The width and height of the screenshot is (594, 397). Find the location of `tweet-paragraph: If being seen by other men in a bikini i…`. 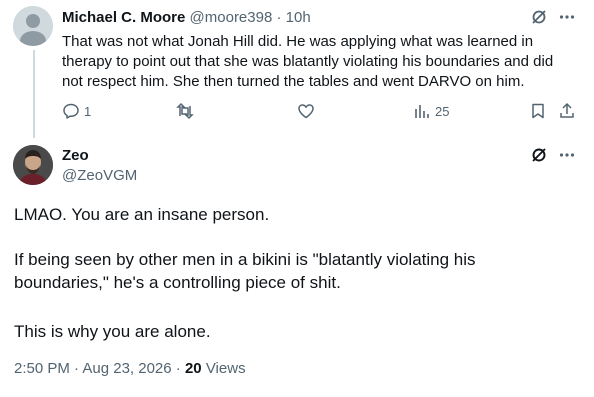

tweet-paragraph: If being seen by other men in a bikini i… is located at coordinates (245, 271).